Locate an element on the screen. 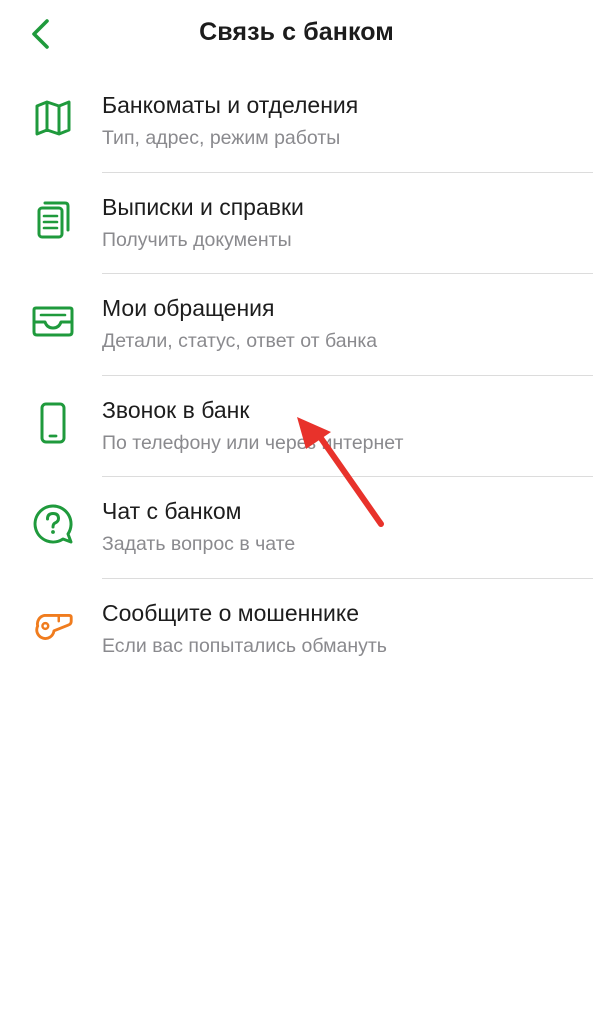  whistle-icon is located at coordinates (53, 626).